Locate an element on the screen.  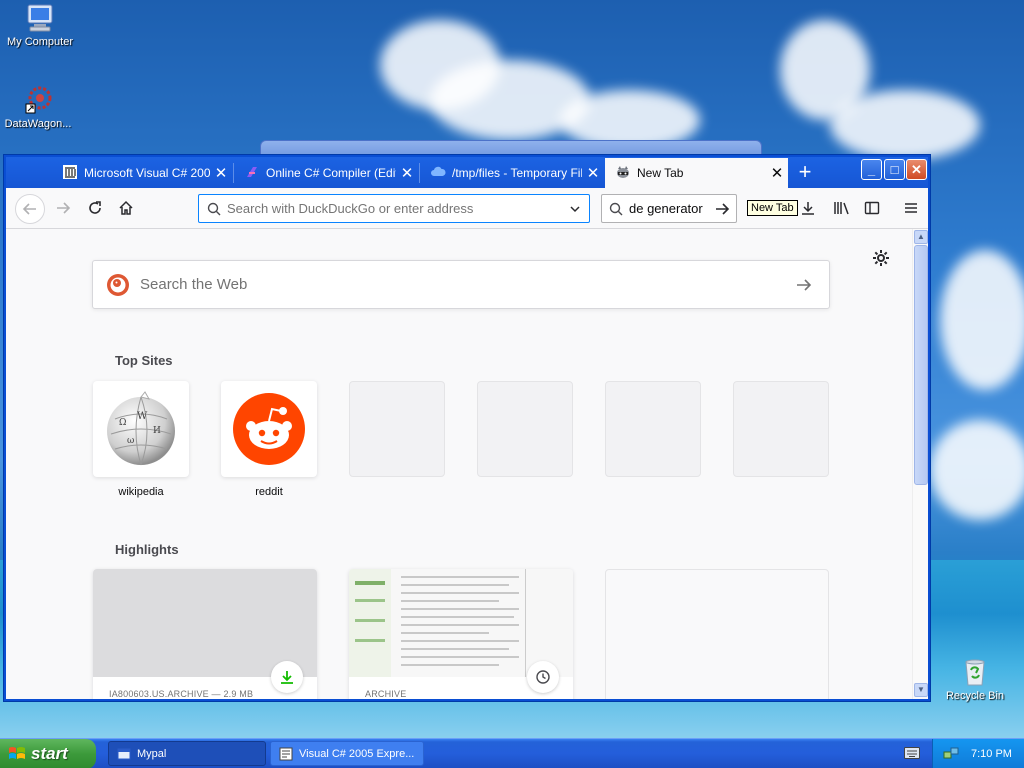
tab-label: /tmp/files - Temporary File is located at coordinates (517, 173).